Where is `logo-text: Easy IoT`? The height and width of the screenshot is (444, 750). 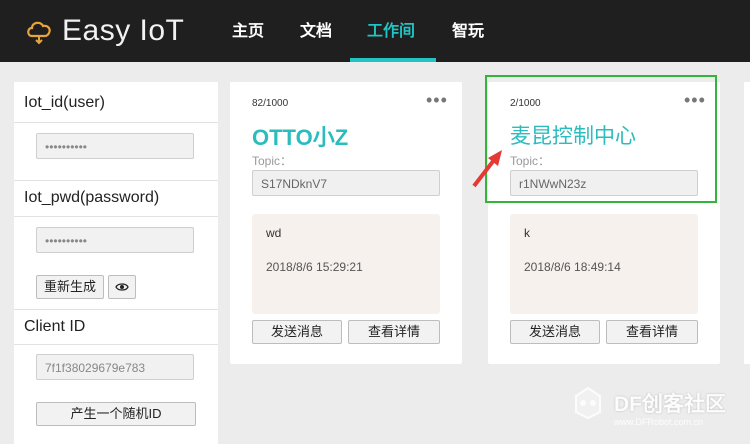
logo-text: Easy IoT is located at coordinates (123, 30).